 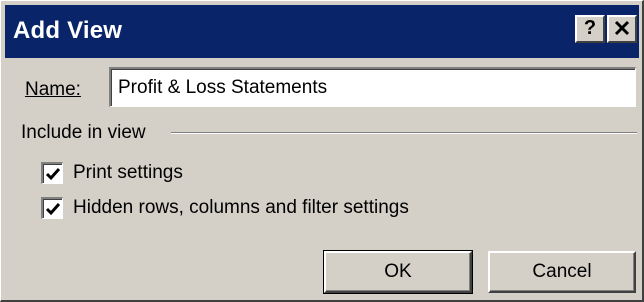 What do you see at coordinates (241, 207) in the screenshot?
I see `hidden-rows-label: Hidden rows, columns and filter settings` at bounding box center [241, 207].